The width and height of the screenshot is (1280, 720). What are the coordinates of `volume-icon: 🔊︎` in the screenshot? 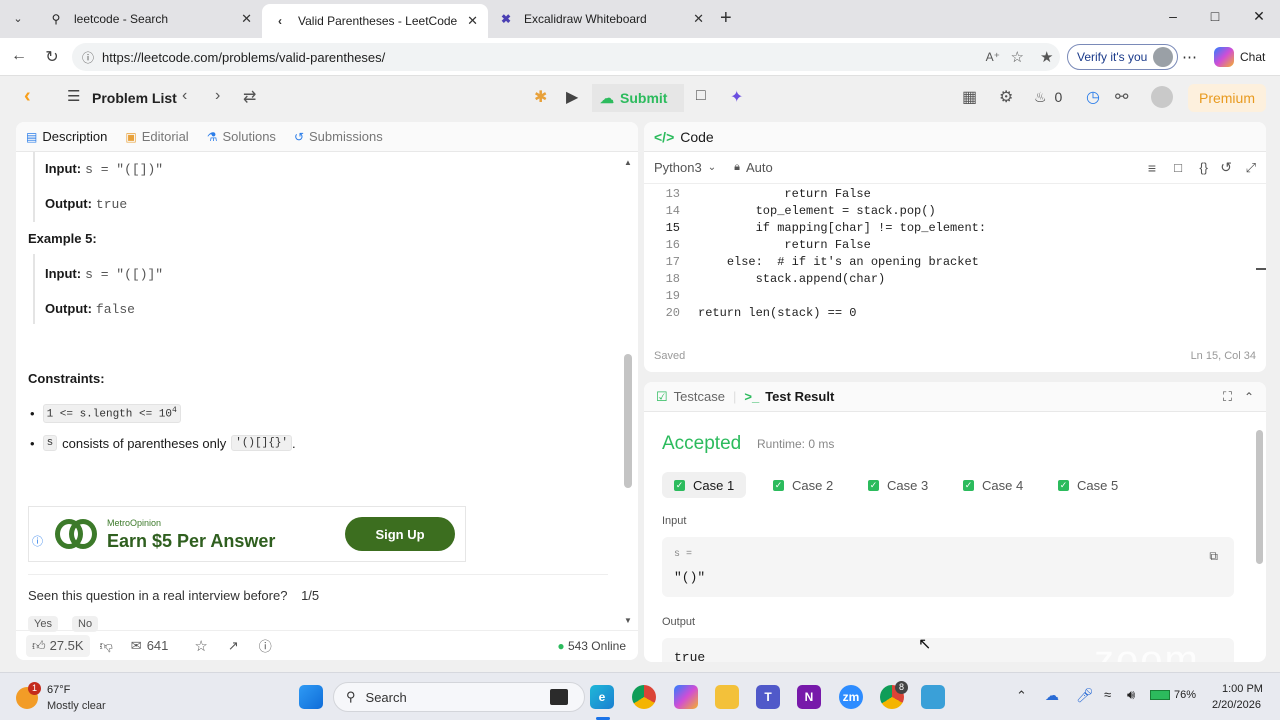 It's located at (1131, 695).